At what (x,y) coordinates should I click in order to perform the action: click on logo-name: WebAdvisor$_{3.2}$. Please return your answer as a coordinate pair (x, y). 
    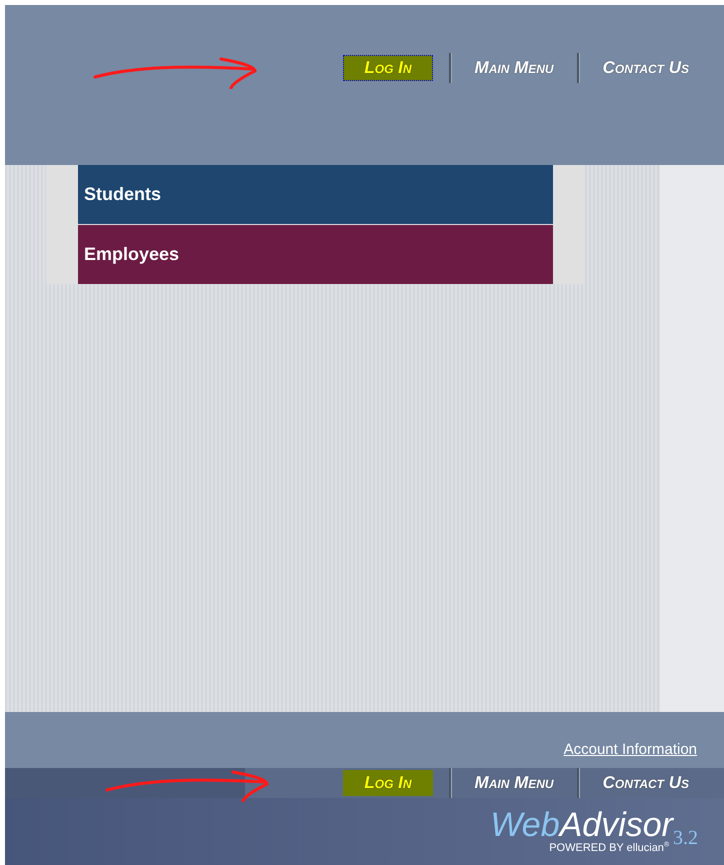
    Looking at the image, I should click on (594, 825).